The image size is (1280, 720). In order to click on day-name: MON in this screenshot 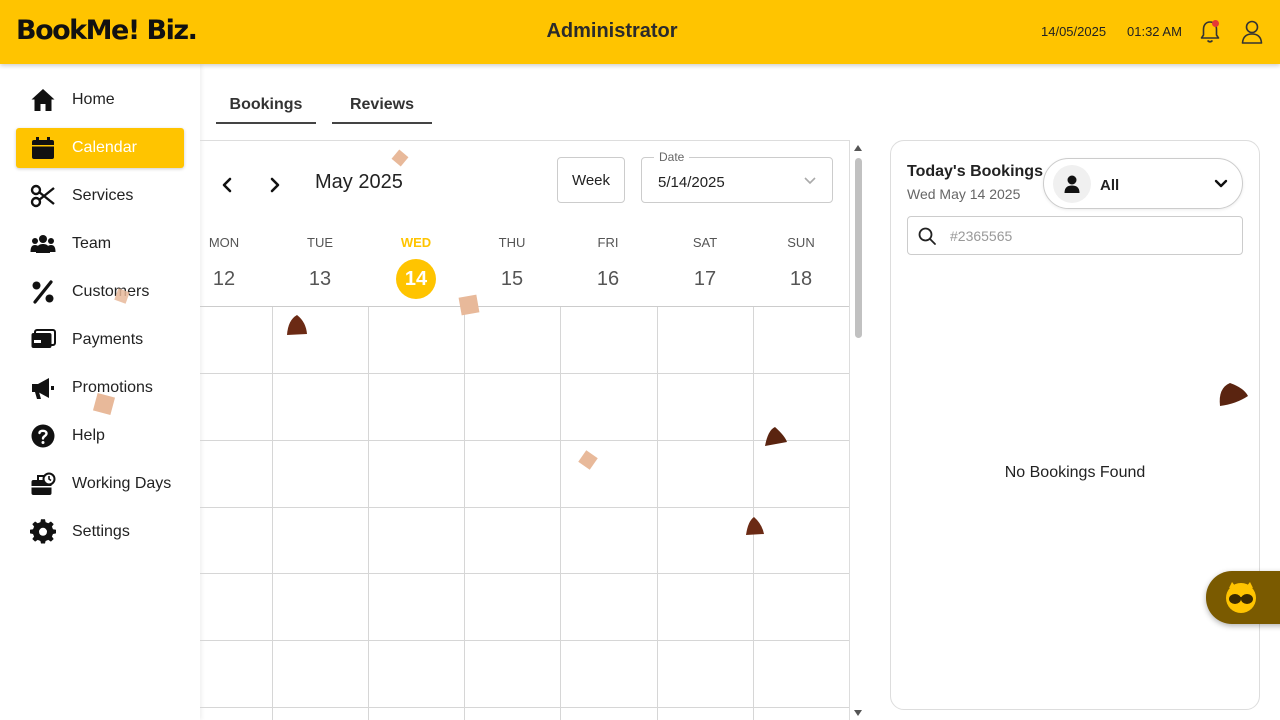, I will do `click(224, 242)`.